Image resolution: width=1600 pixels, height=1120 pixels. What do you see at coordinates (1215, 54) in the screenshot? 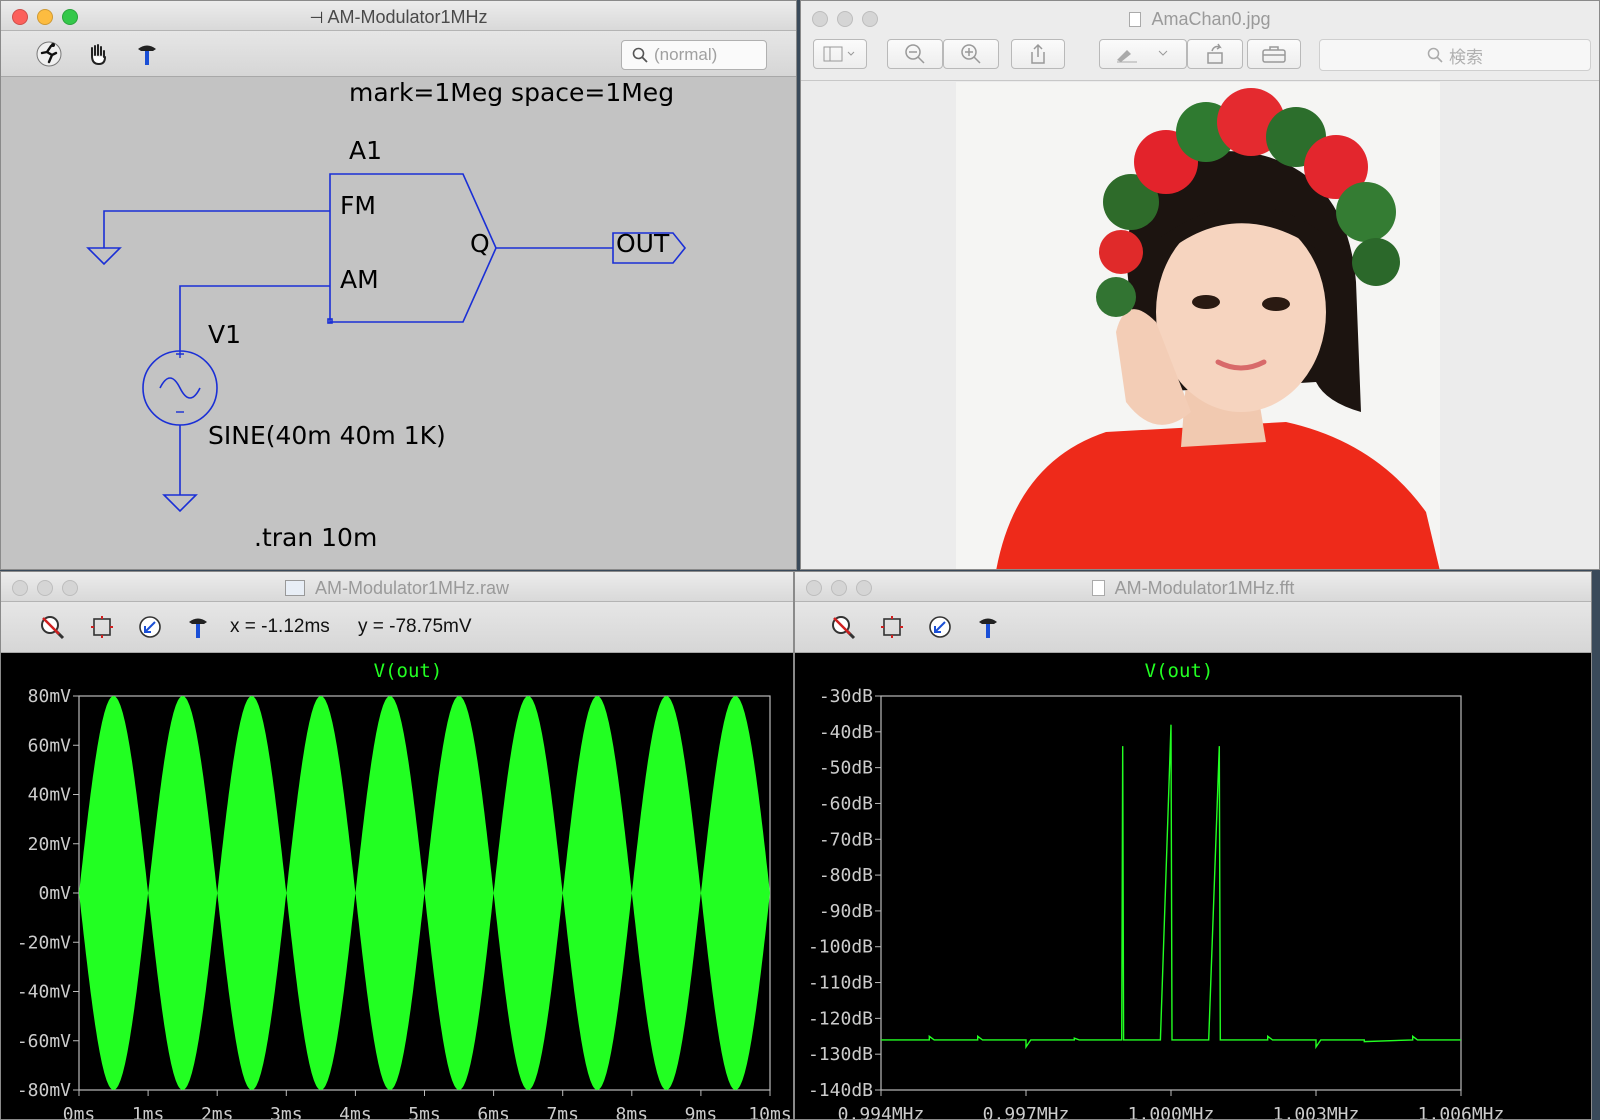
I see `rotate-icon` at bounding box center [1215, 54].